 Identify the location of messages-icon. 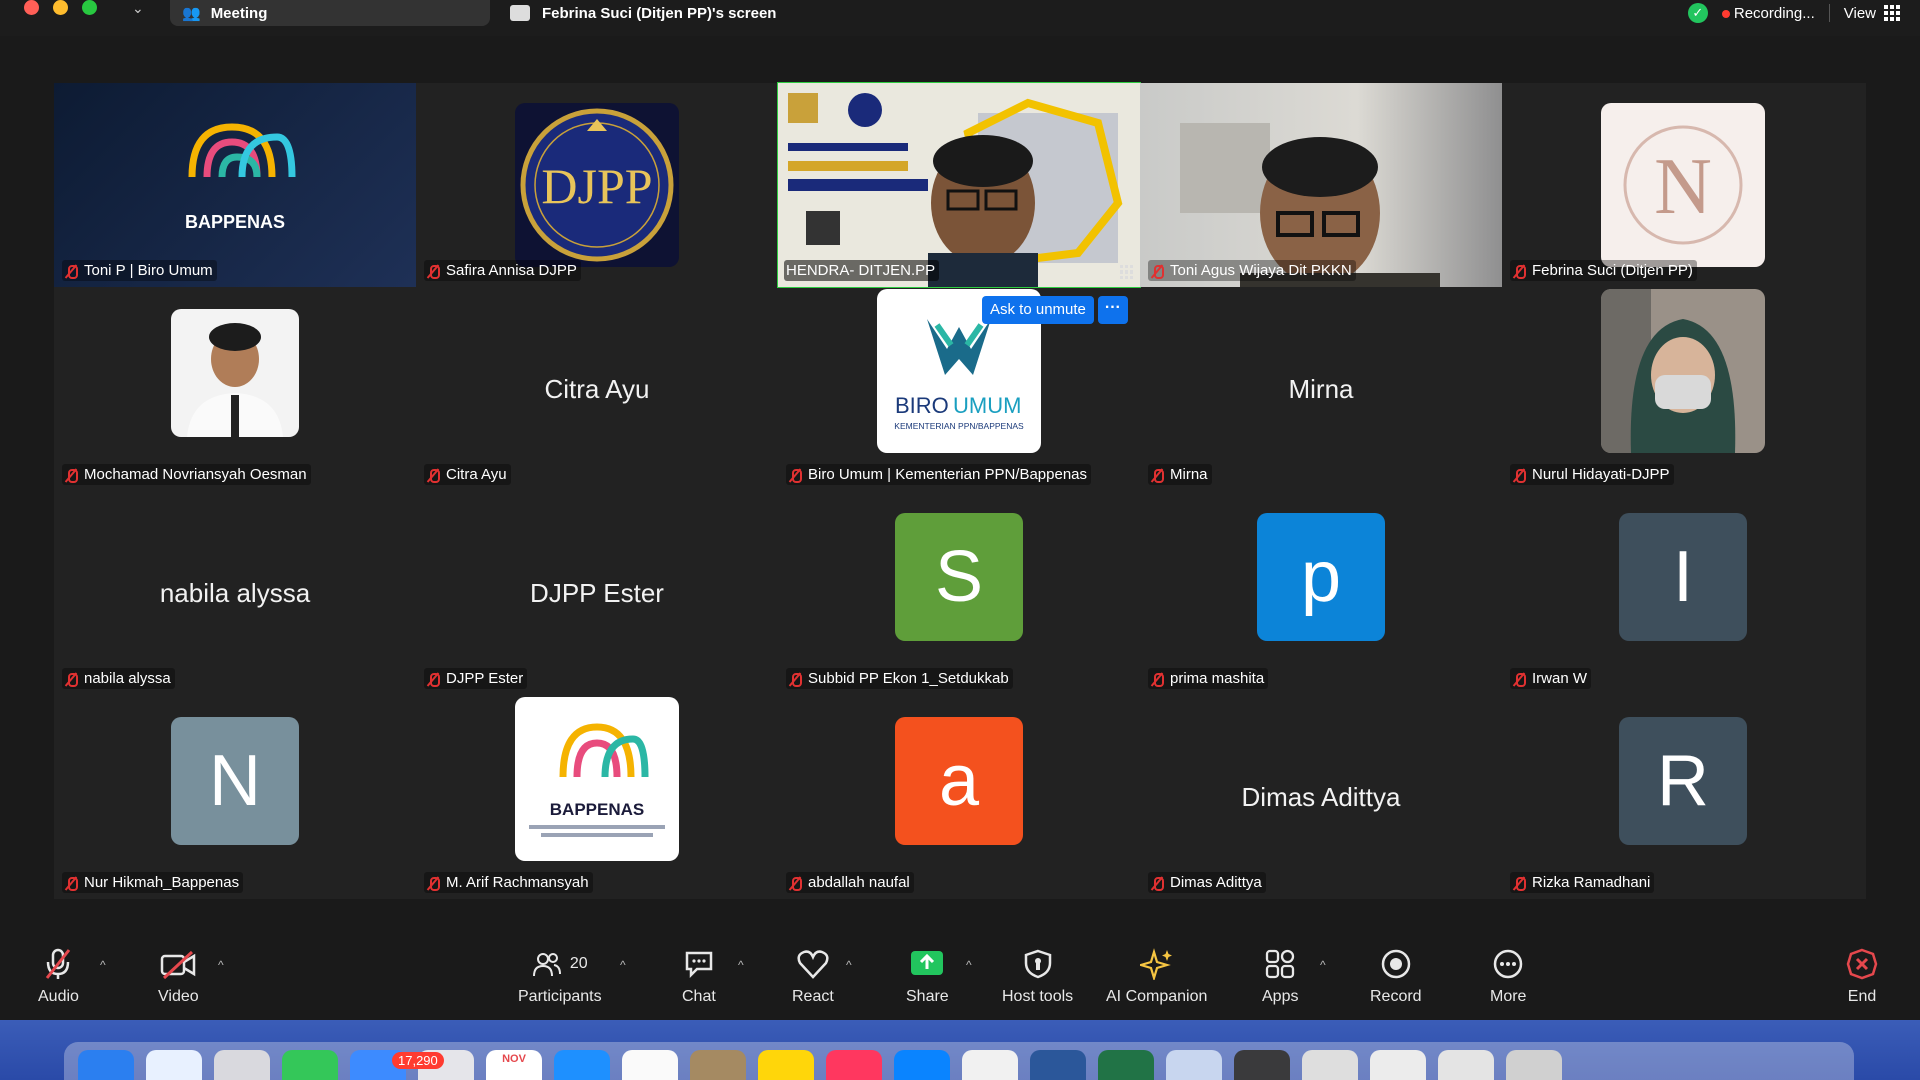
(310, 1065).